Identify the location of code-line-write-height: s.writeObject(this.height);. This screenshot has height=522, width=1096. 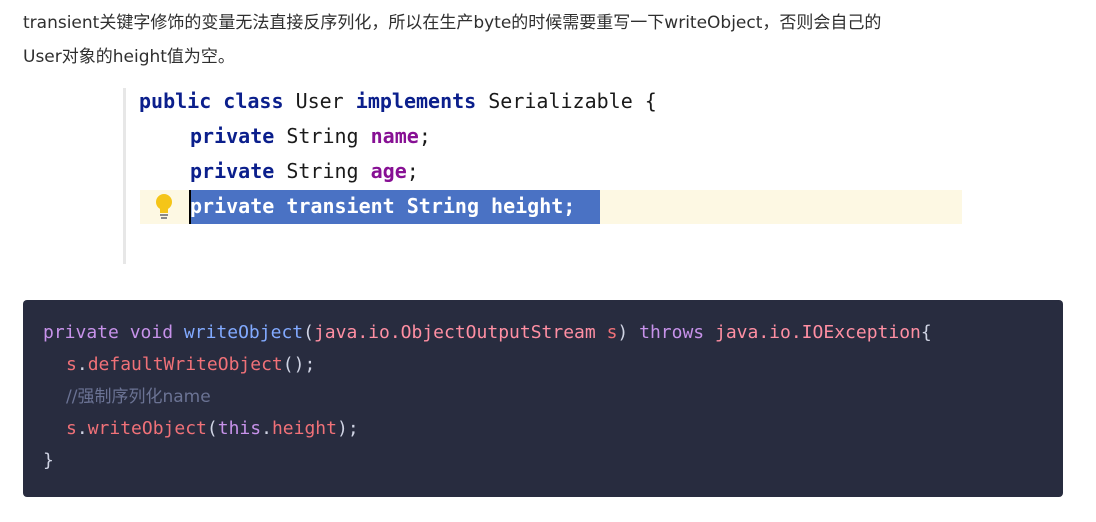
(212, 429).